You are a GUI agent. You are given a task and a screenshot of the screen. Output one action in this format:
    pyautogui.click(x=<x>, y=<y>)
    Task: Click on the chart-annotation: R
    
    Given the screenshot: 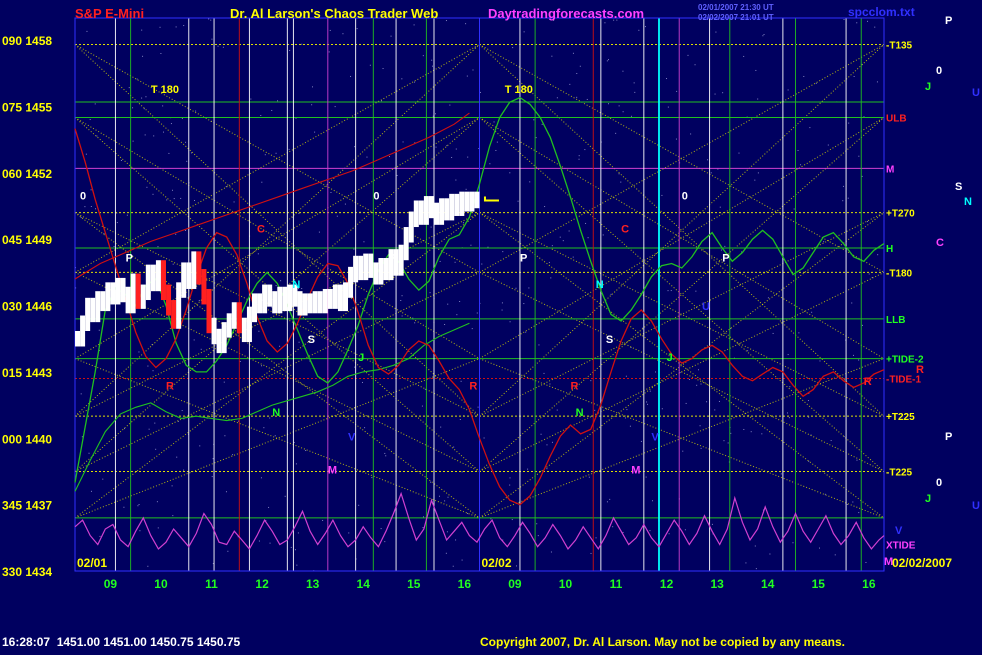 What is the action you would take?
    pyautogui.click(x=170, y=387)
    